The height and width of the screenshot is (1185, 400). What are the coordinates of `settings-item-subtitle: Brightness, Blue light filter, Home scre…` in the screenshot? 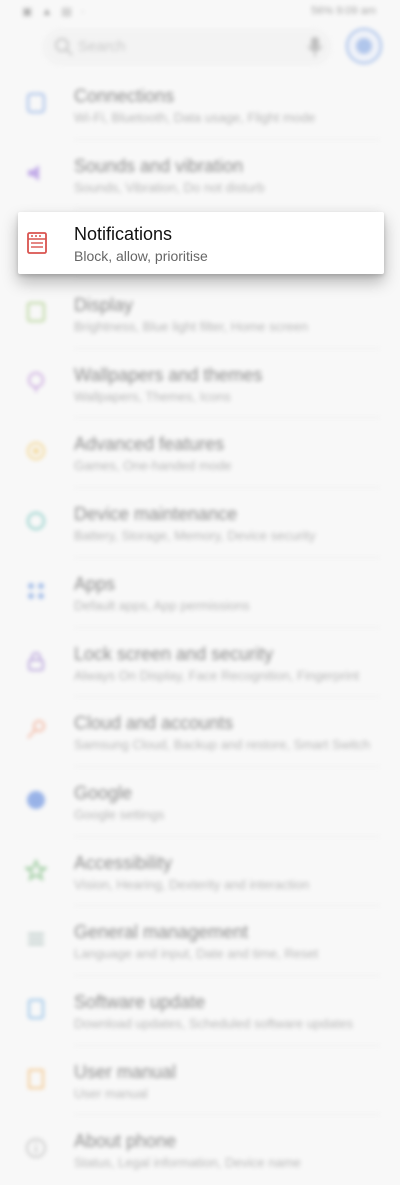 It's located at (191, 327).